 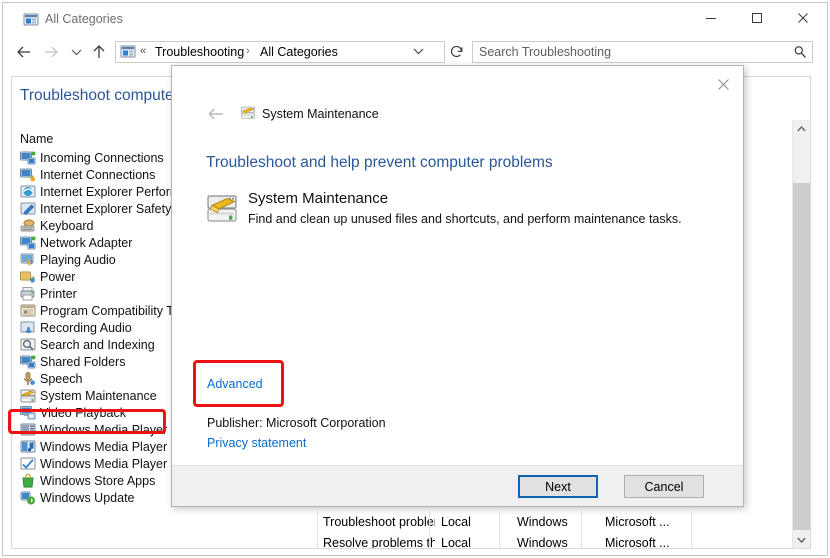 What do you see at coordinates (801, 128) in the screenshot?
I see `scroll-up-icon` at bounding box center [801, 128].